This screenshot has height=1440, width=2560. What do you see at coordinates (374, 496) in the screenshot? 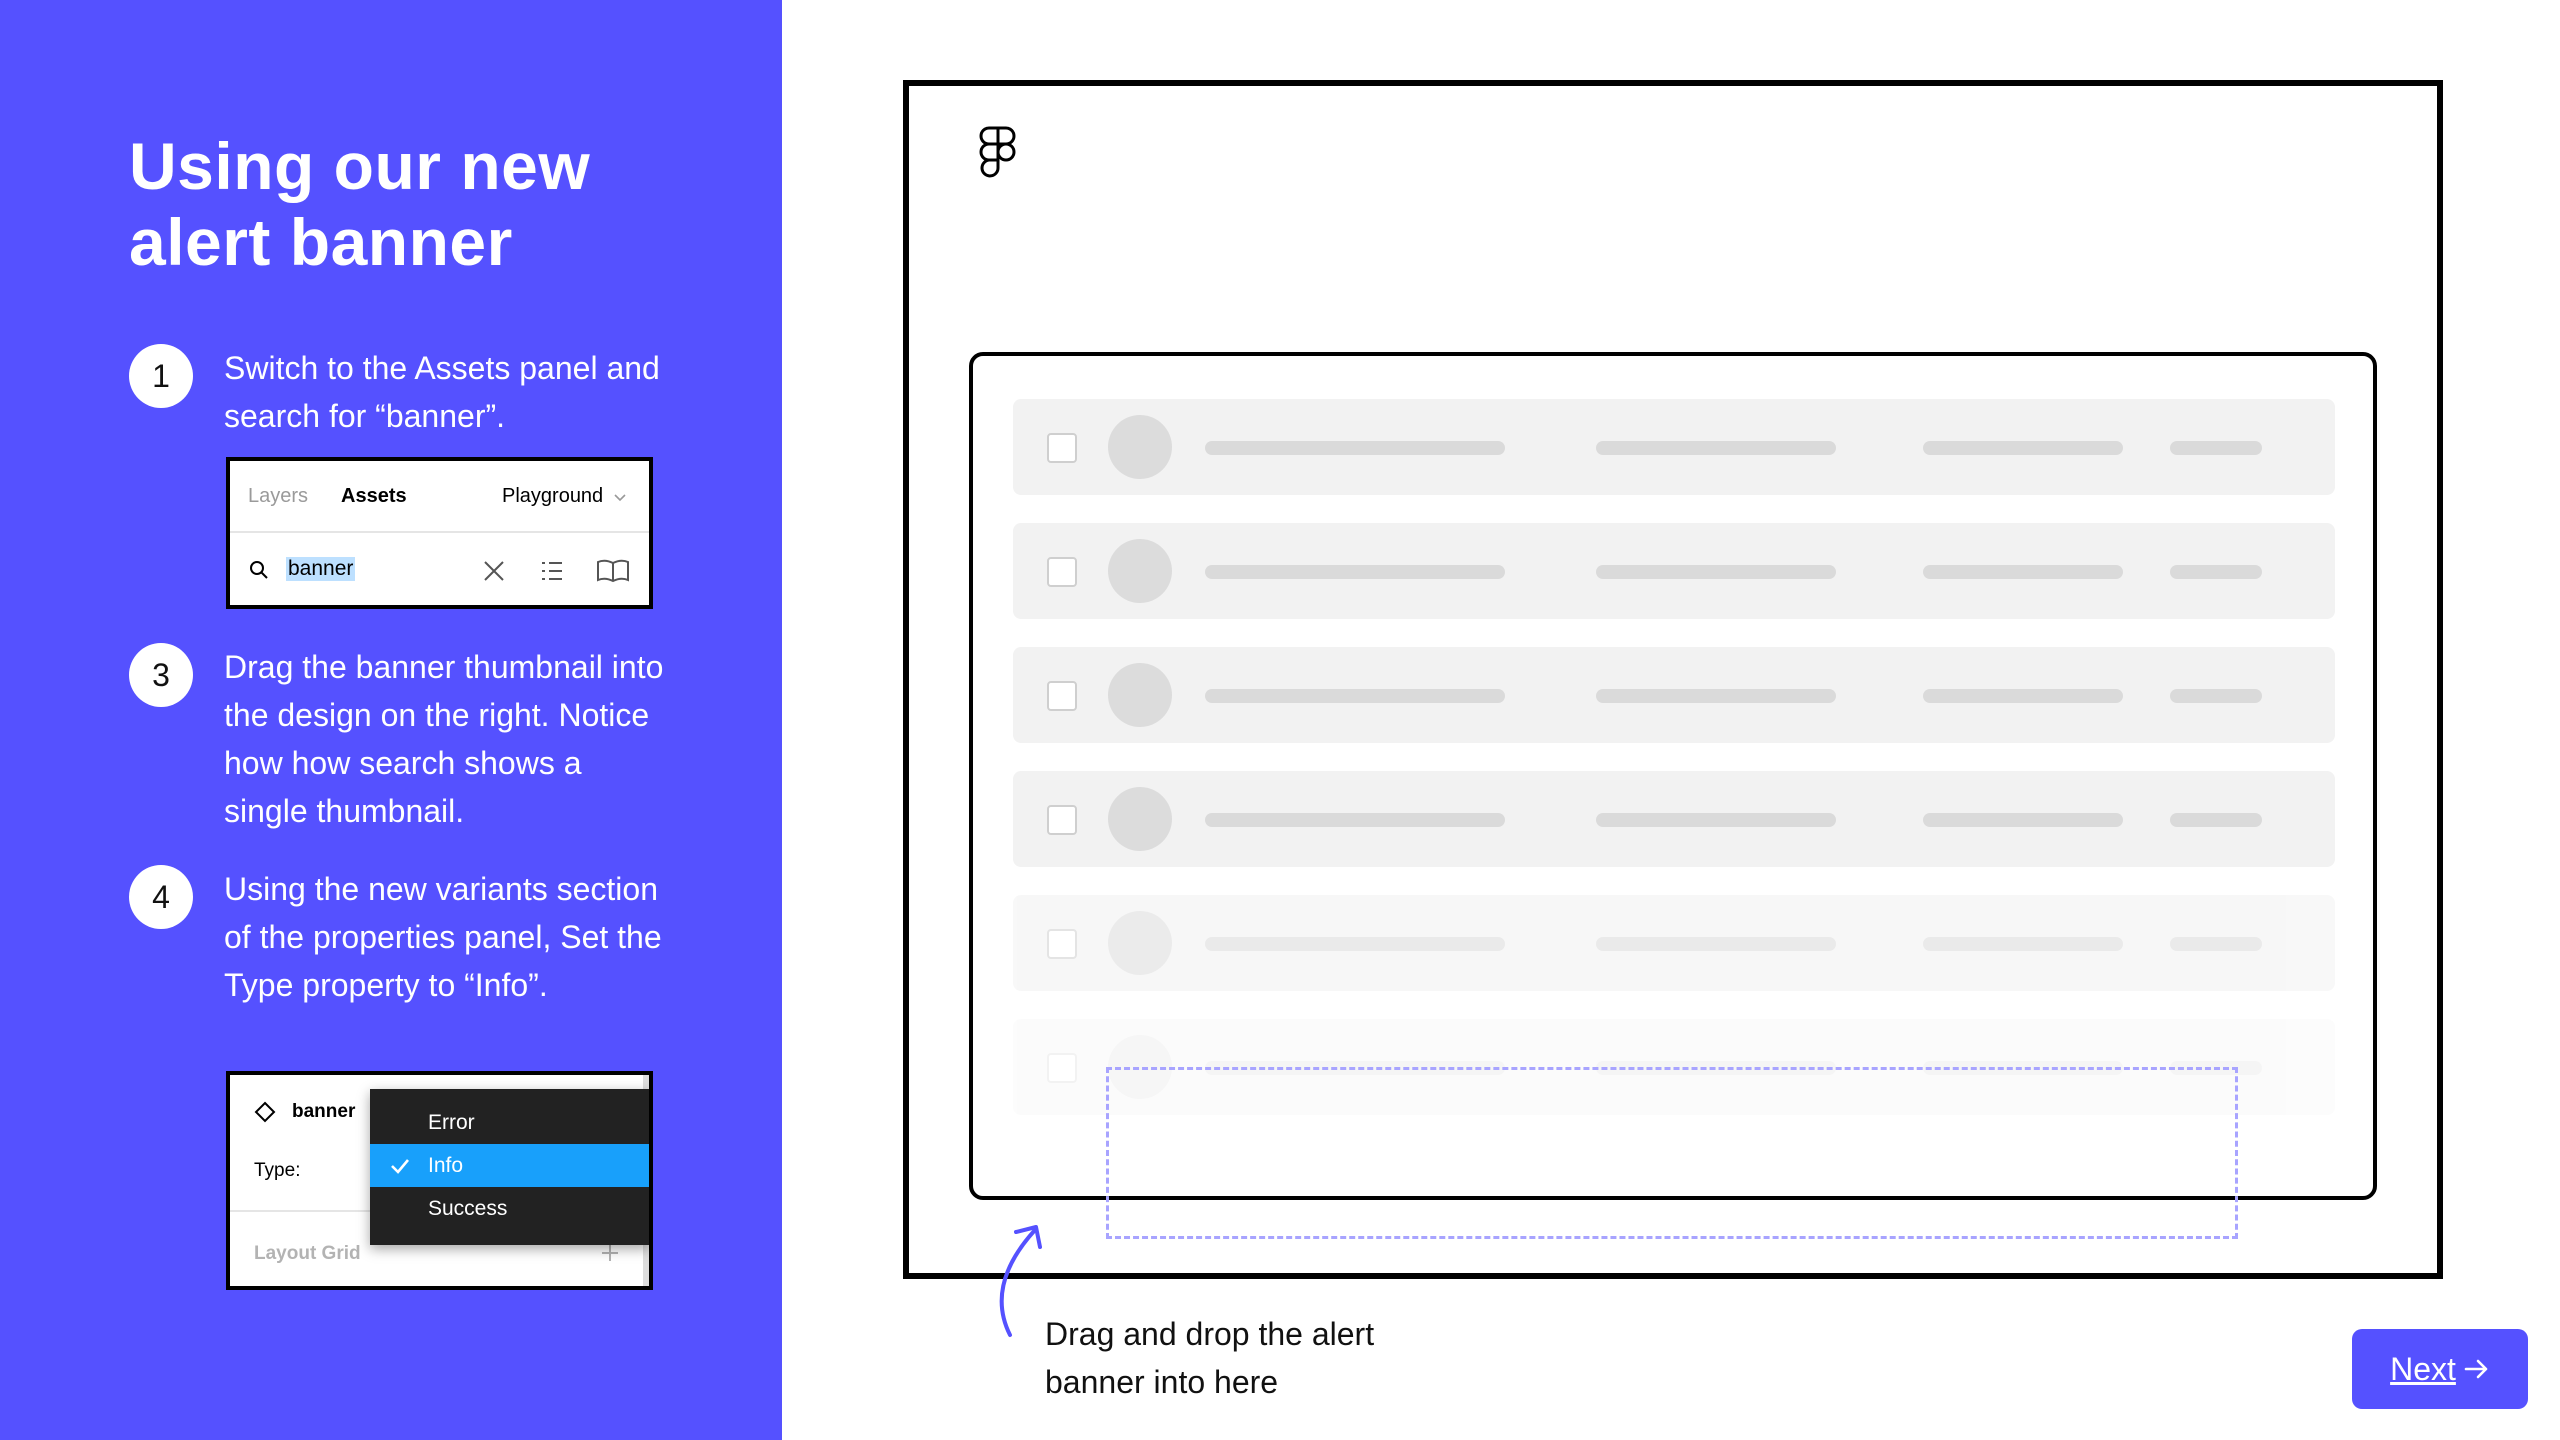
I see `tab-assets: Assets` at bounding box center [374, 496].